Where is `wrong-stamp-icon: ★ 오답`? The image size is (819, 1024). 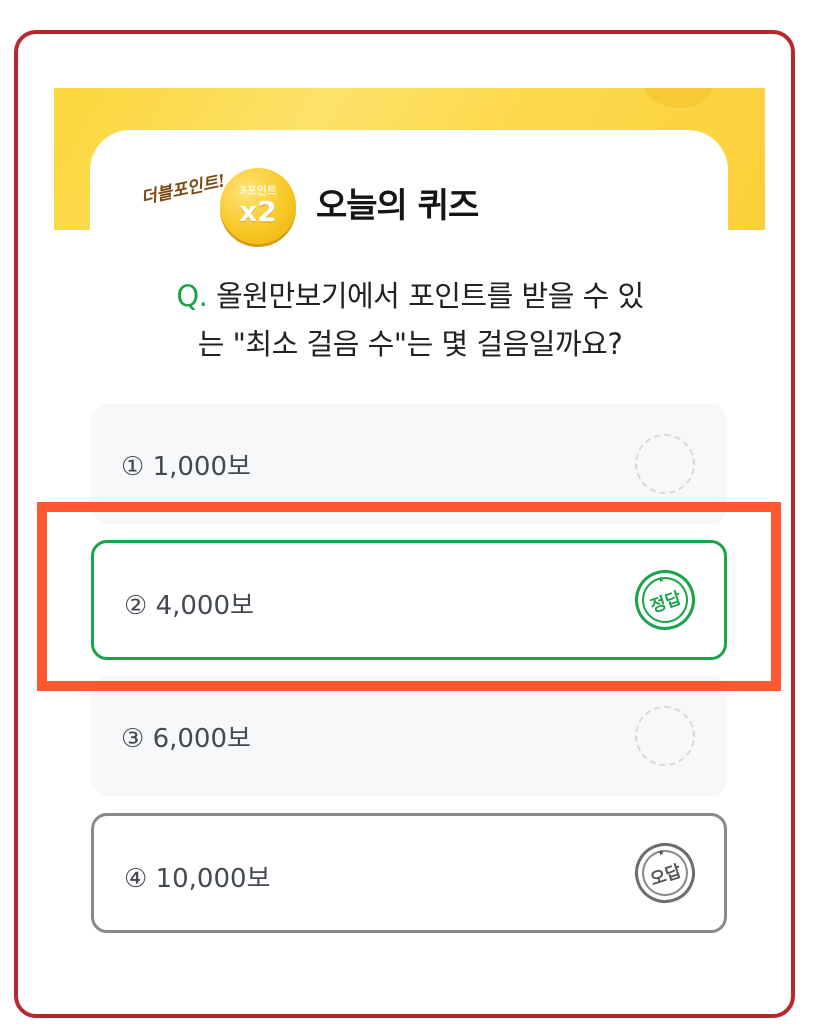
wrong-stamp-icon: ★ 오답 is located at coordinates (665, 873).